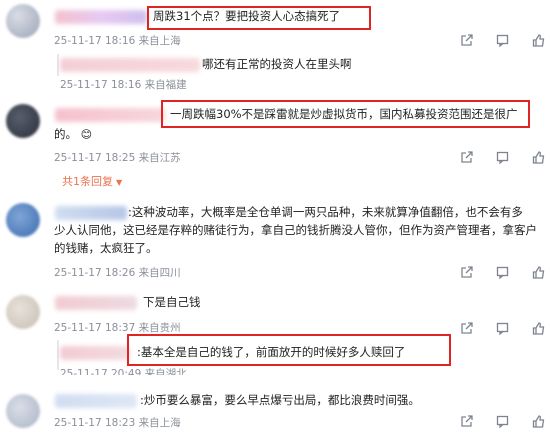 This screenshot has width=550, height=433. What do you see at coordinates (280, 400) in the screenshot?
I see `comment-text: :炒币要么暴富，要么早点爆亏出局，都比浪费时间强。` at bounding box center [280, 400].